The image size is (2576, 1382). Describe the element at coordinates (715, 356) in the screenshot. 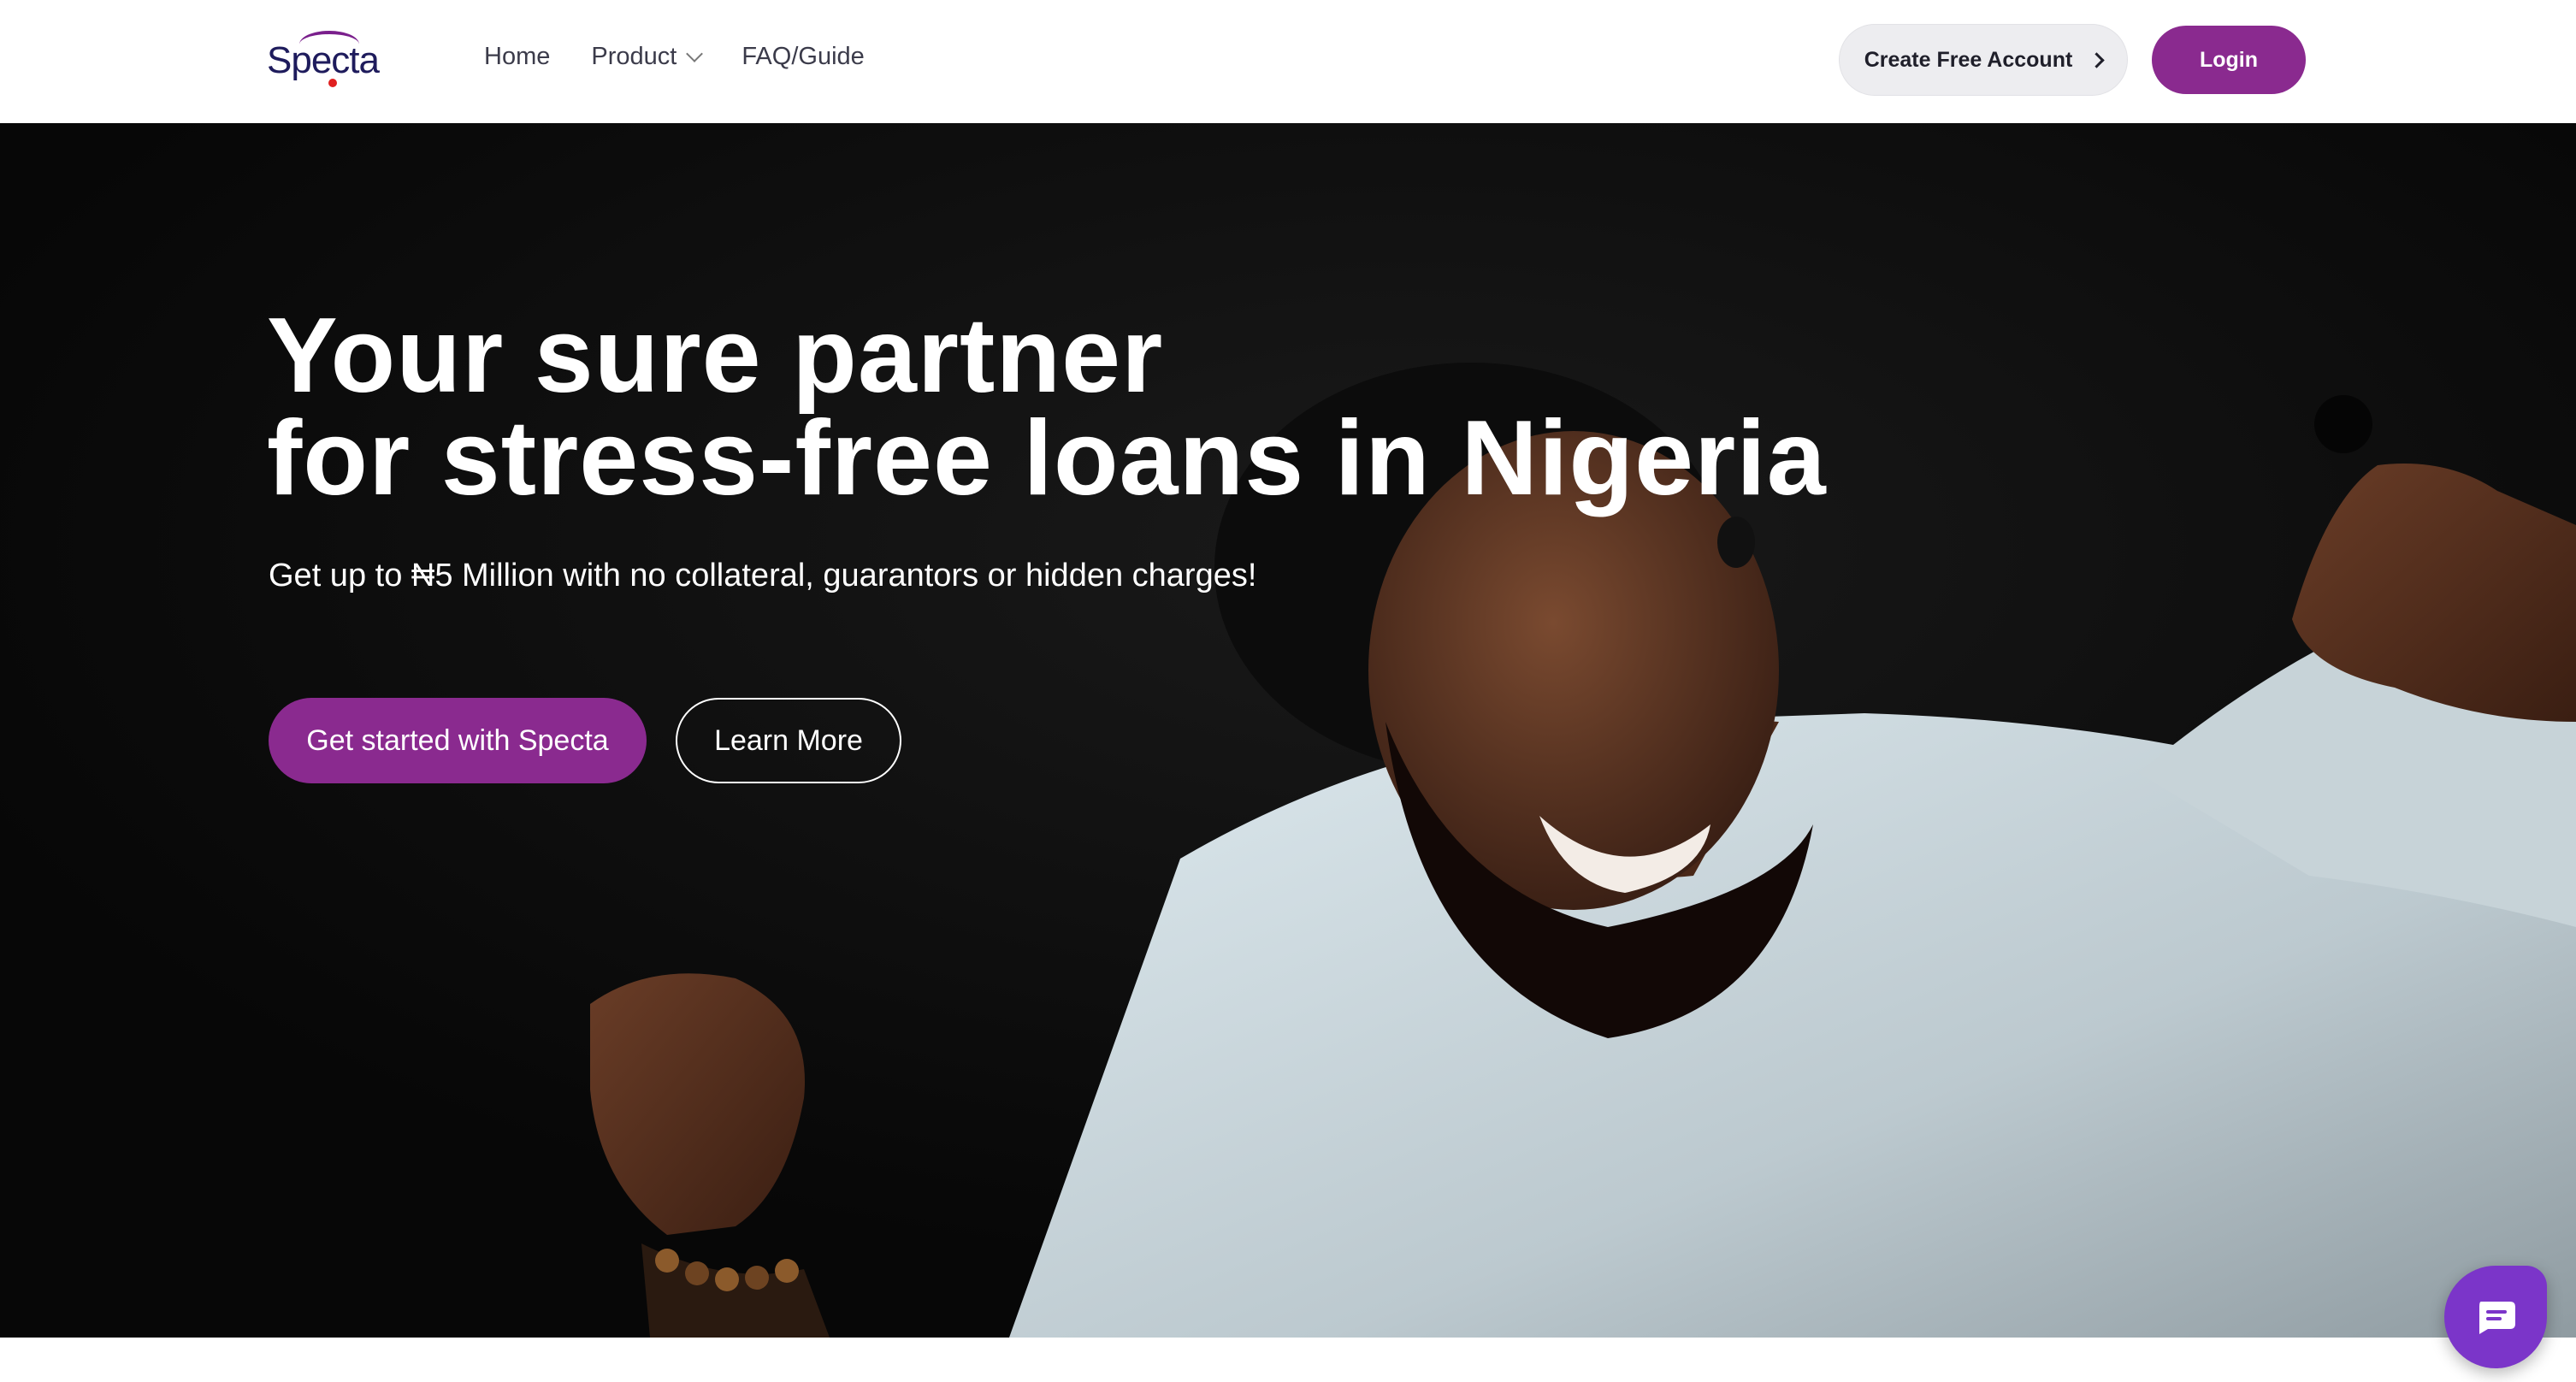

I see `hero-title-line-1: Your sure partner` at that location.